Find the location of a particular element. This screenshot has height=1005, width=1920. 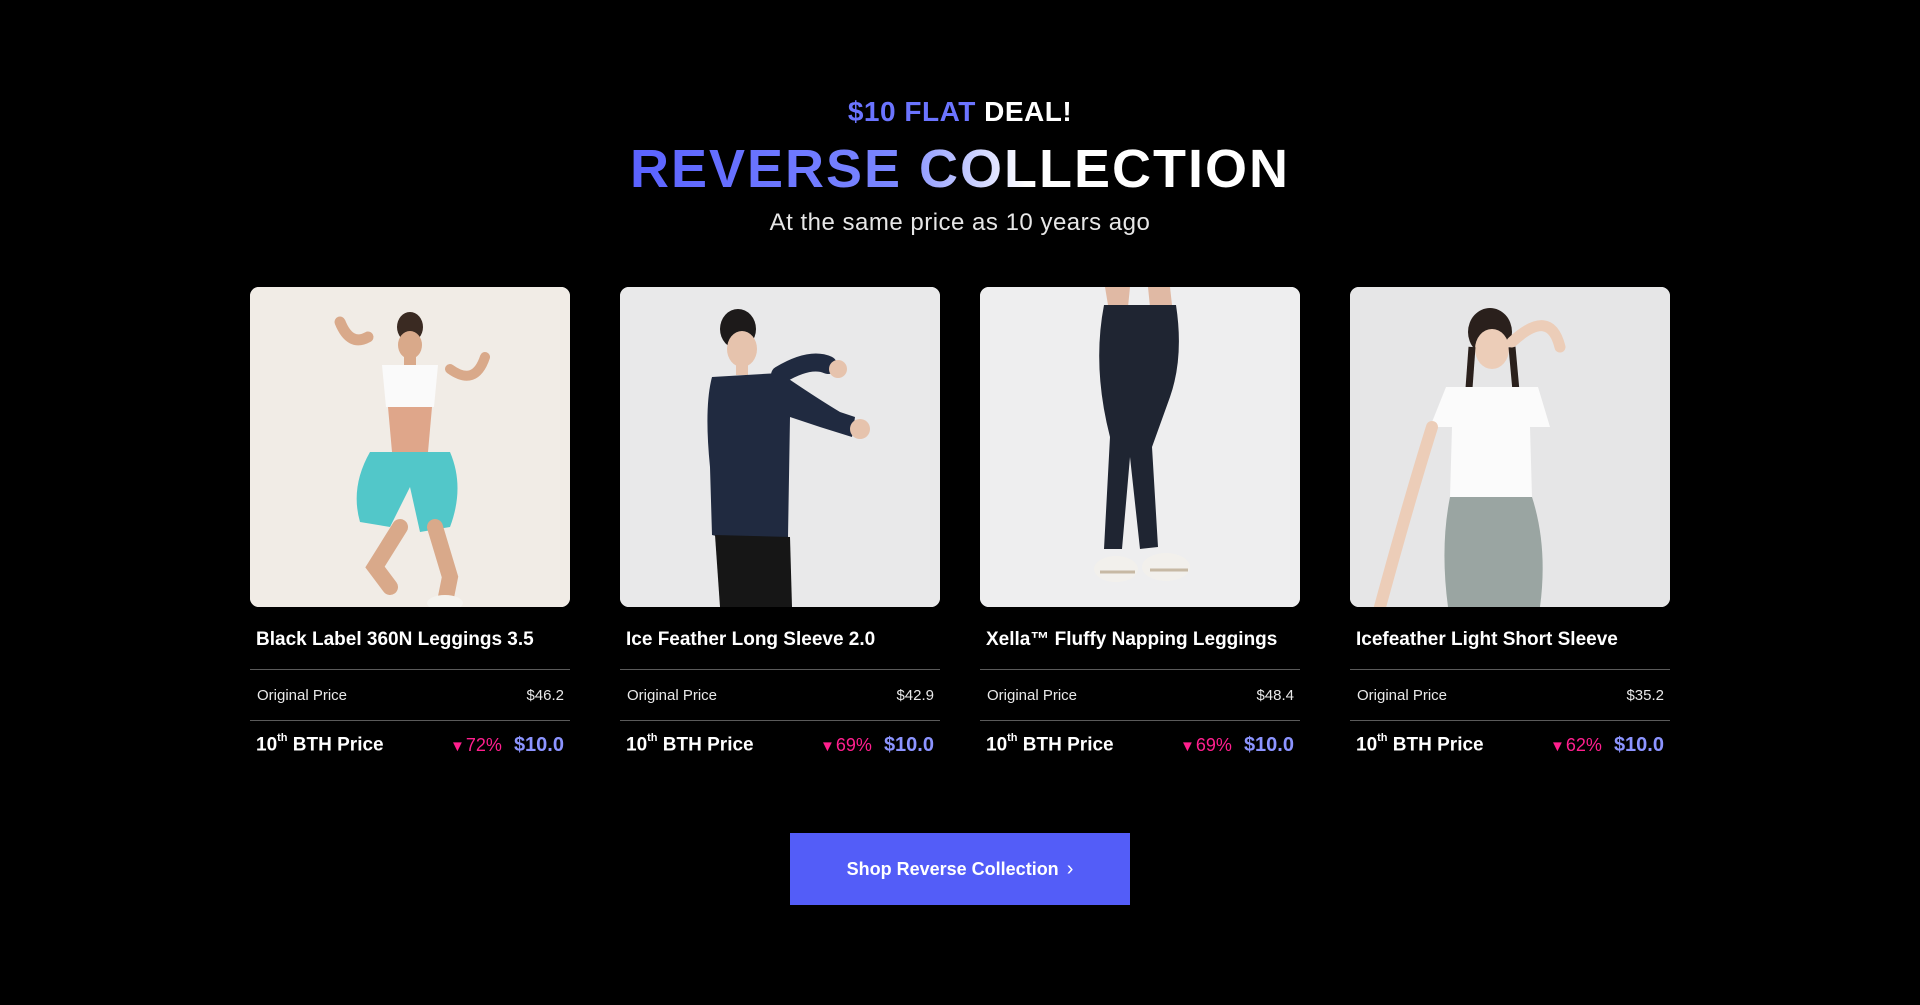

original-price: $46.2 is located at coordinates (545, 695).